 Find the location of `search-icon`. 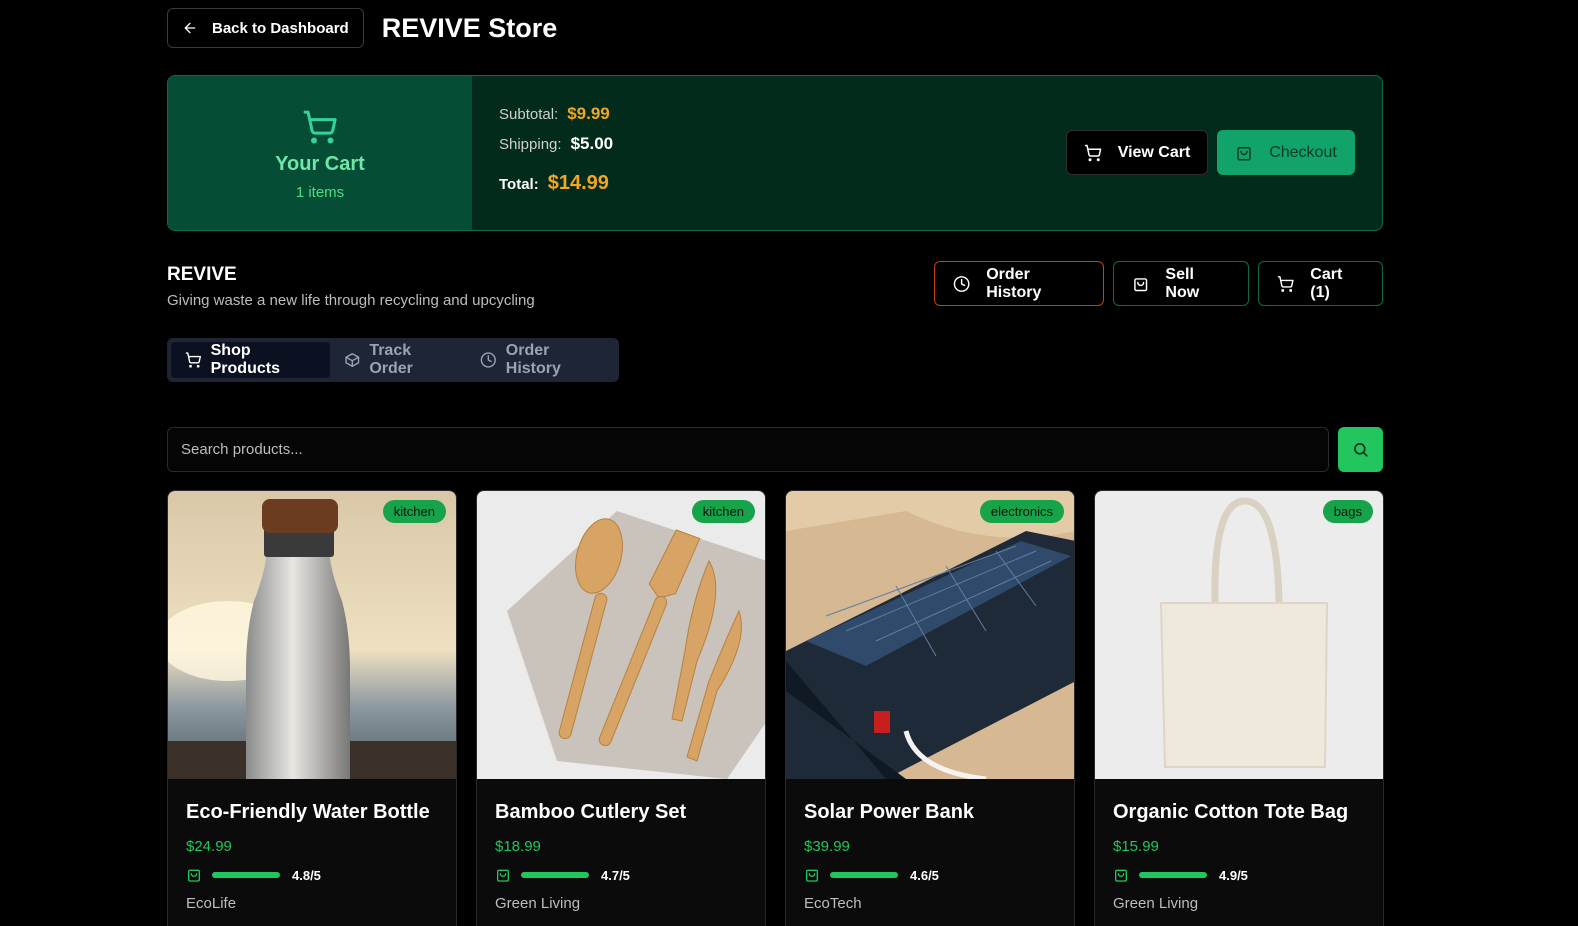

search-icon is located at coordinates (1361, 450).